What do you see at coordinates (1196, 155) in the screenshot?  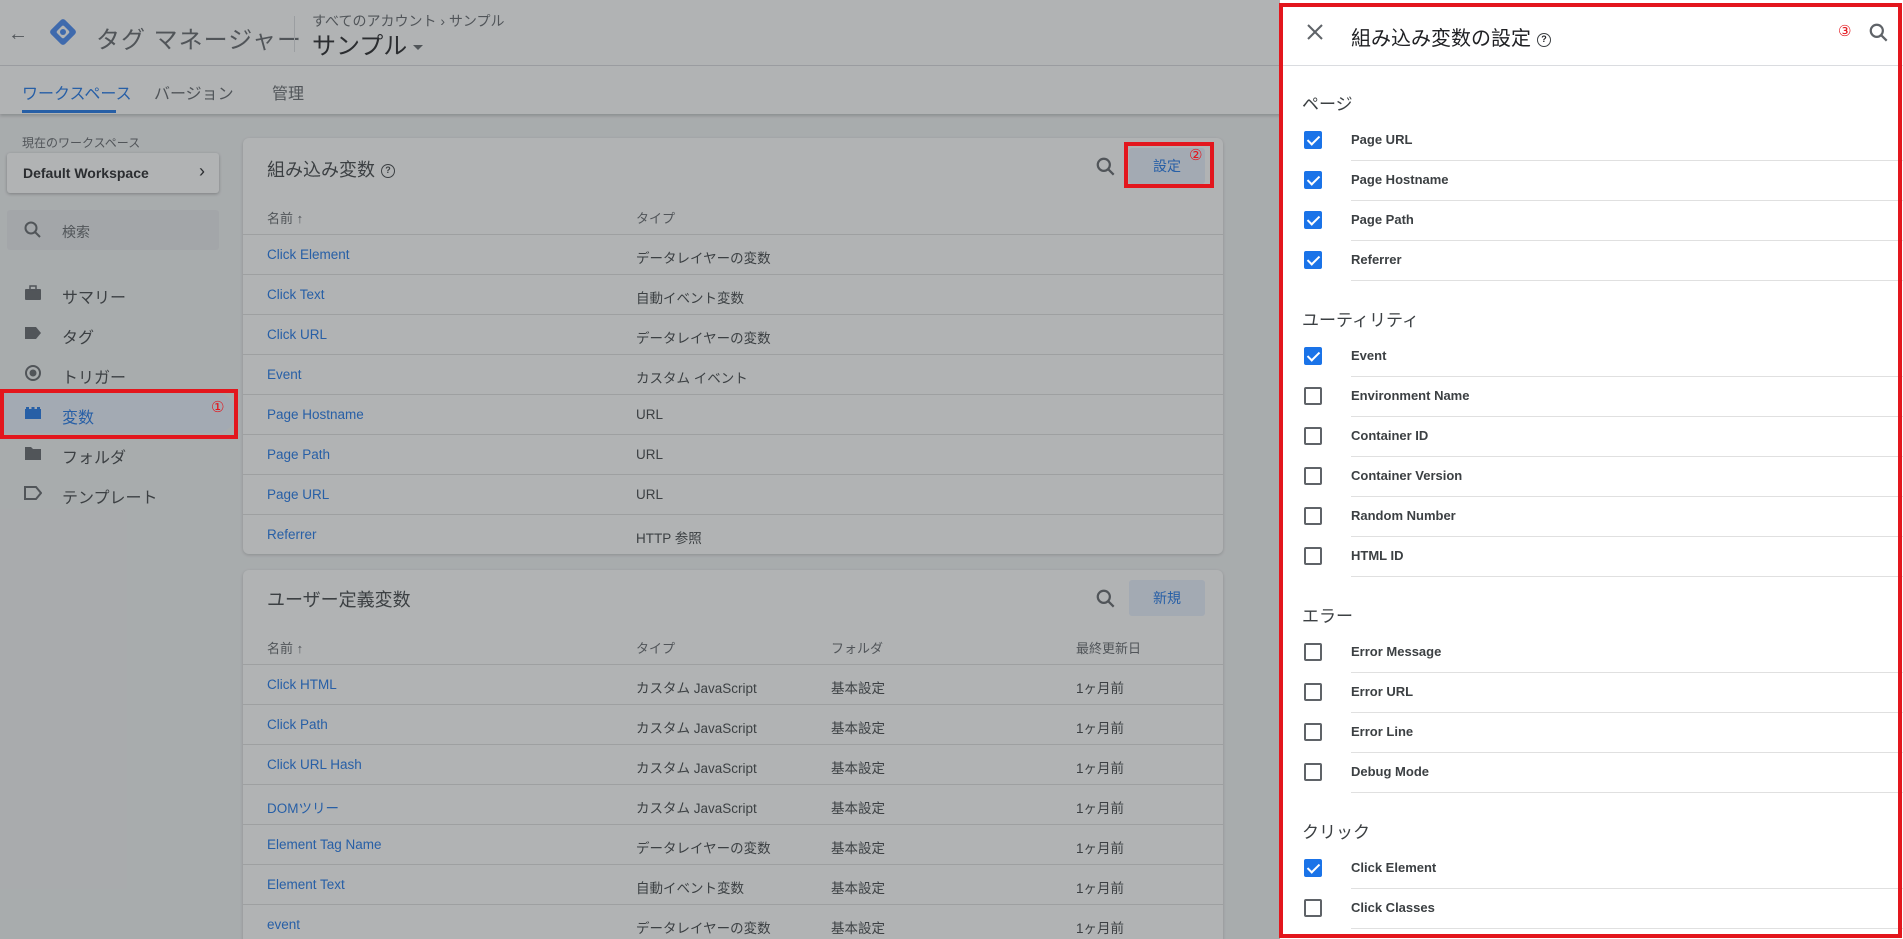 I see `annotation-number-2: ②` at bounding box center [1196, 155].